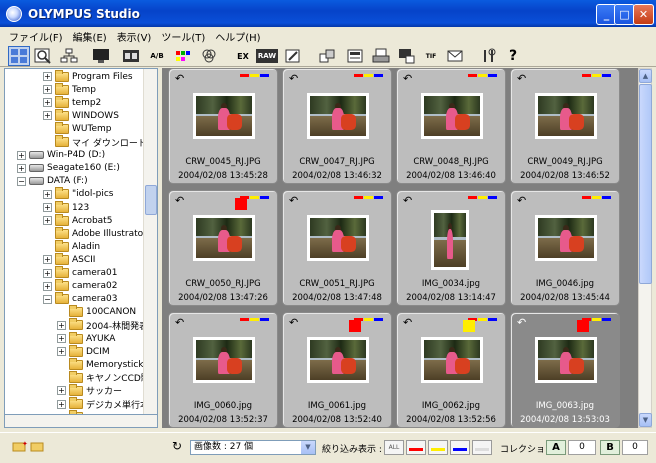 This screenshot has width=656, height=463. I want to click on tree-item: + AYUKA, so click(86, 338).